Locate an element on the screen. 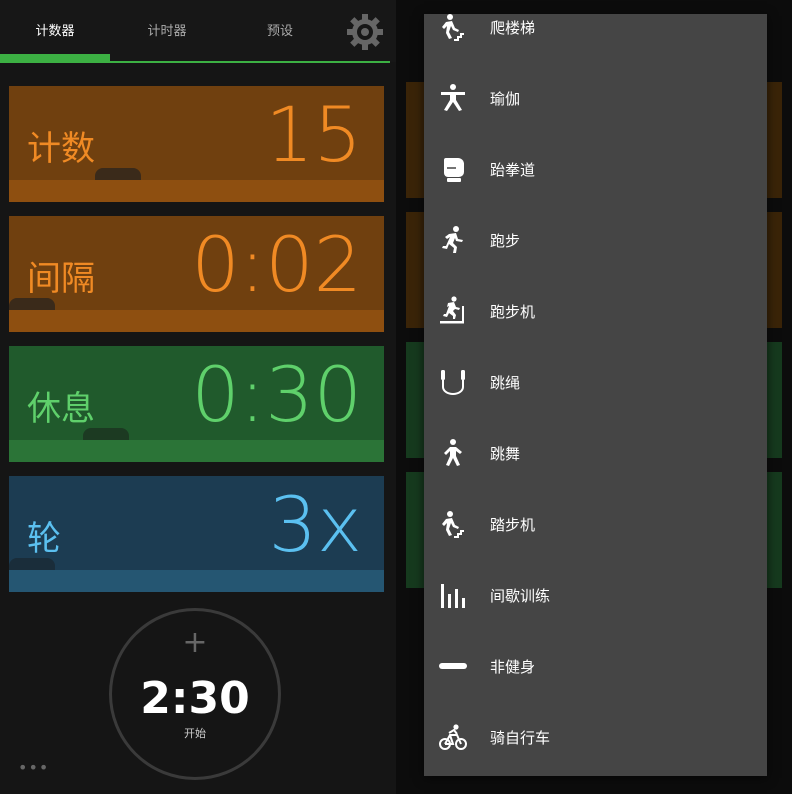 Image resolution: width=792 pixels, height=794 pixels. menu-item-taekwondo: 跆拳道 is located at coordinates (595, 167).